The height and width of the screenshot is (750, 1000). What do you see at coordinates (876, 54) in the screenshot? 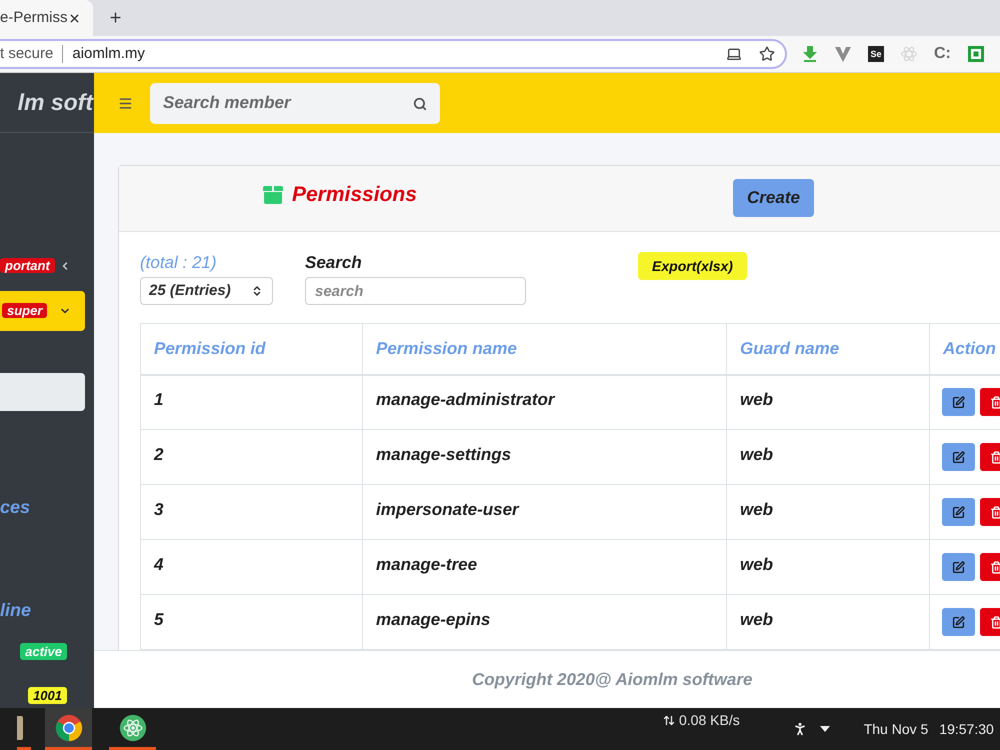
I see `extension-button: Se` at bounding box center [876, 54].